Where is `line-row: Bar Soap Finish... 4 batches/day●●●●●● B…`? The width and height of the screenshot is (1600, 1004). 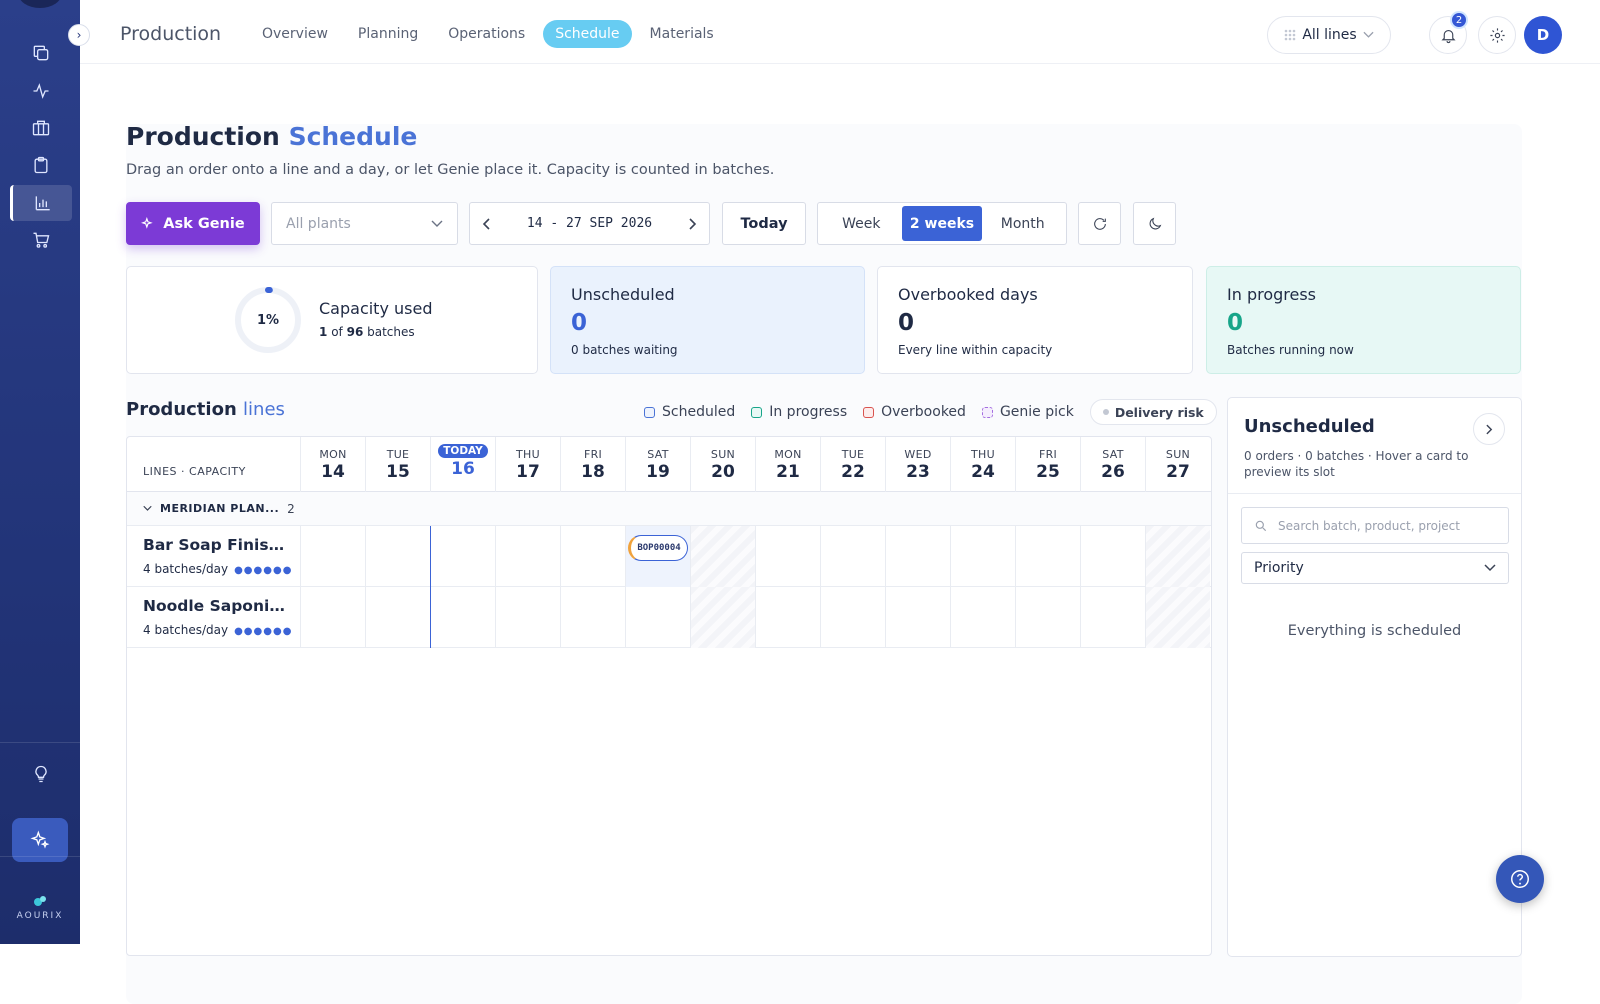 line-row: Bar Soap Finish... 4 batches/day●●●●●● B… is located at coordinates (669, 556).